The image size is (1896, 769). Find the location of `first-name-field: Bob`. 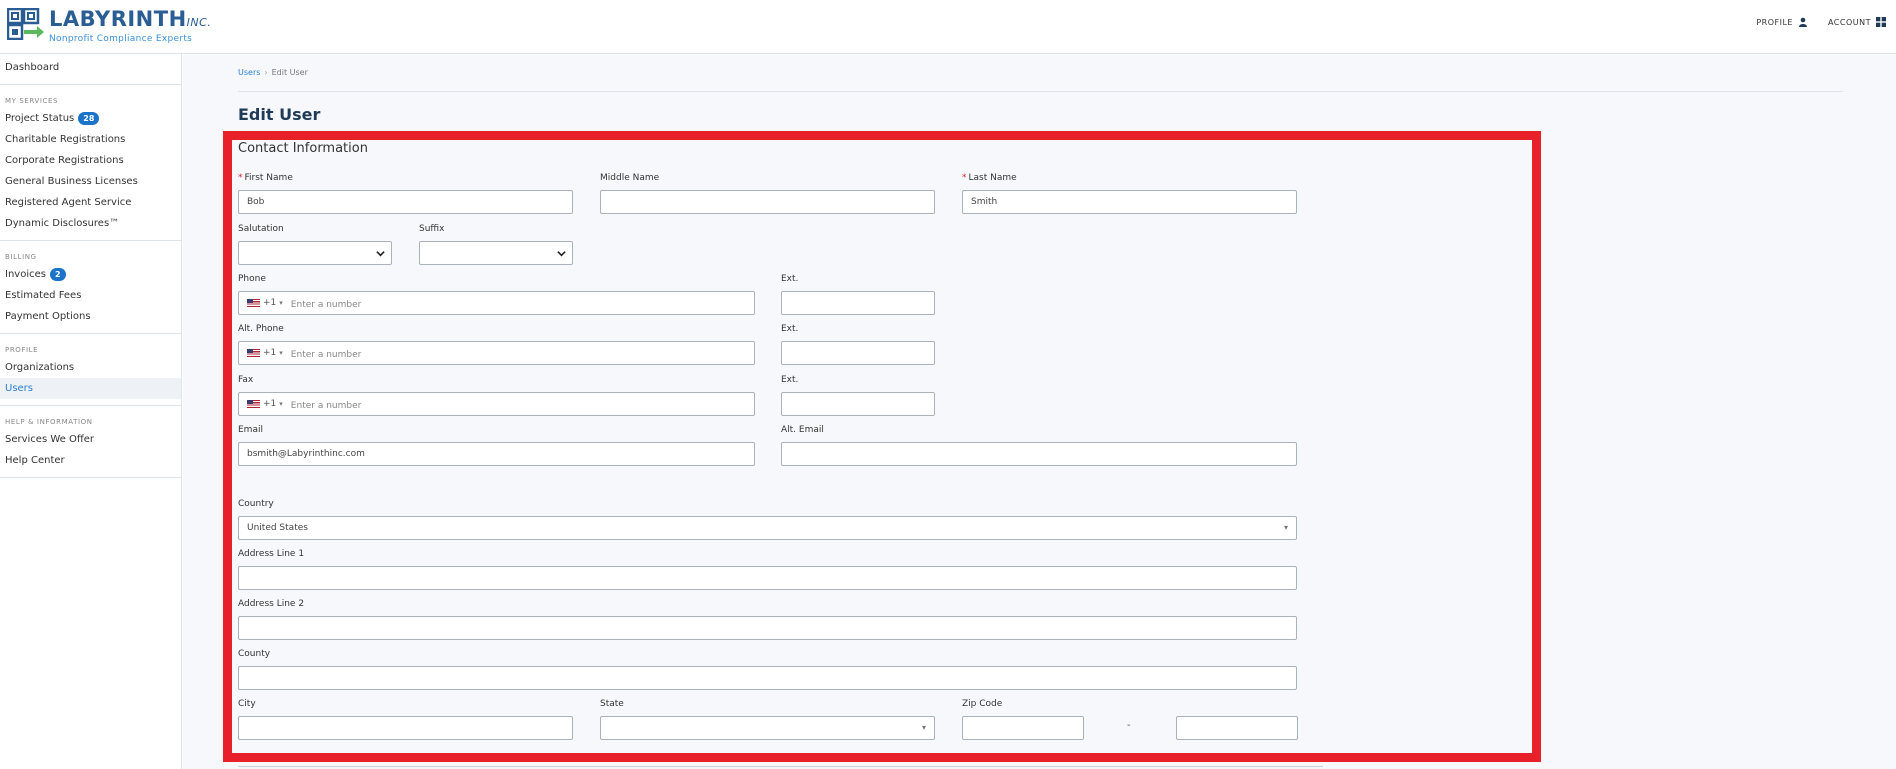

first-name-field: Bob is located at coordinates (405, 202).